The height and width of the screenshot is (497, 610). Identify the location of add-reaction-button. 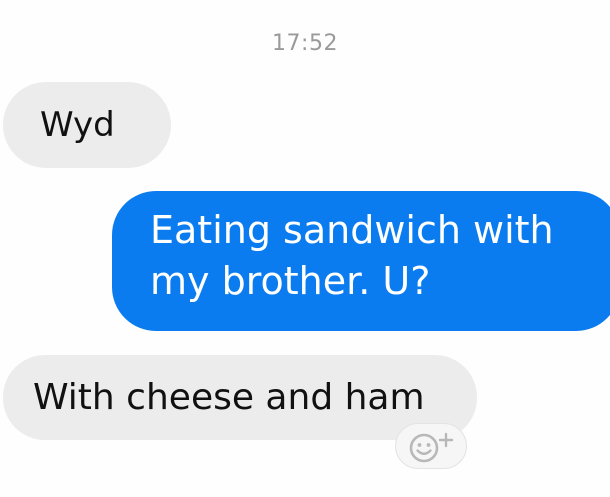
(431, 446).